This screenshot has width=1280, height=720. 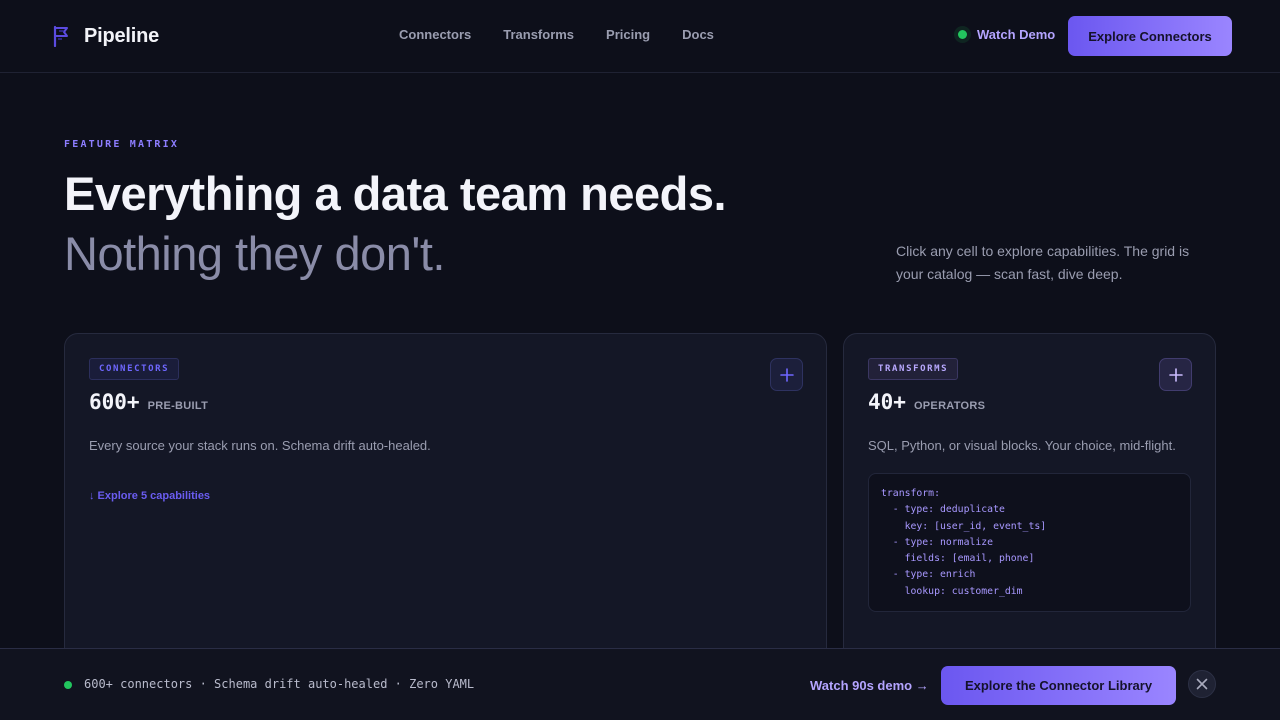 What do you see at coordinates (887, 402) in the screenshot?
I see `transforms-stat-value: 40+` at bounding box center [887, 402].